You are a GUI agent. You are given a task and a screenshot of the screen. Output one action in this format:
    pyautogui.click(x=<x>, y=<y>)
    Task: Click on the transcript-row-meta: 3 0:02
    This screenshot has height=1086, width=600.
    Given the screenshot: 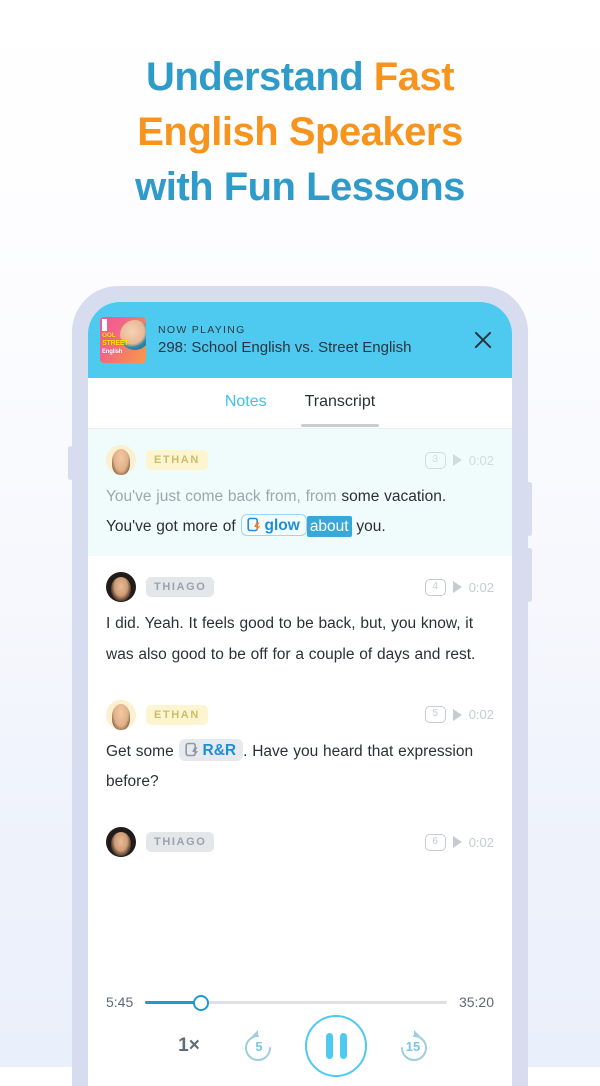 What is the action you would take?
    pyautogui.click(x=459, y=460)
    